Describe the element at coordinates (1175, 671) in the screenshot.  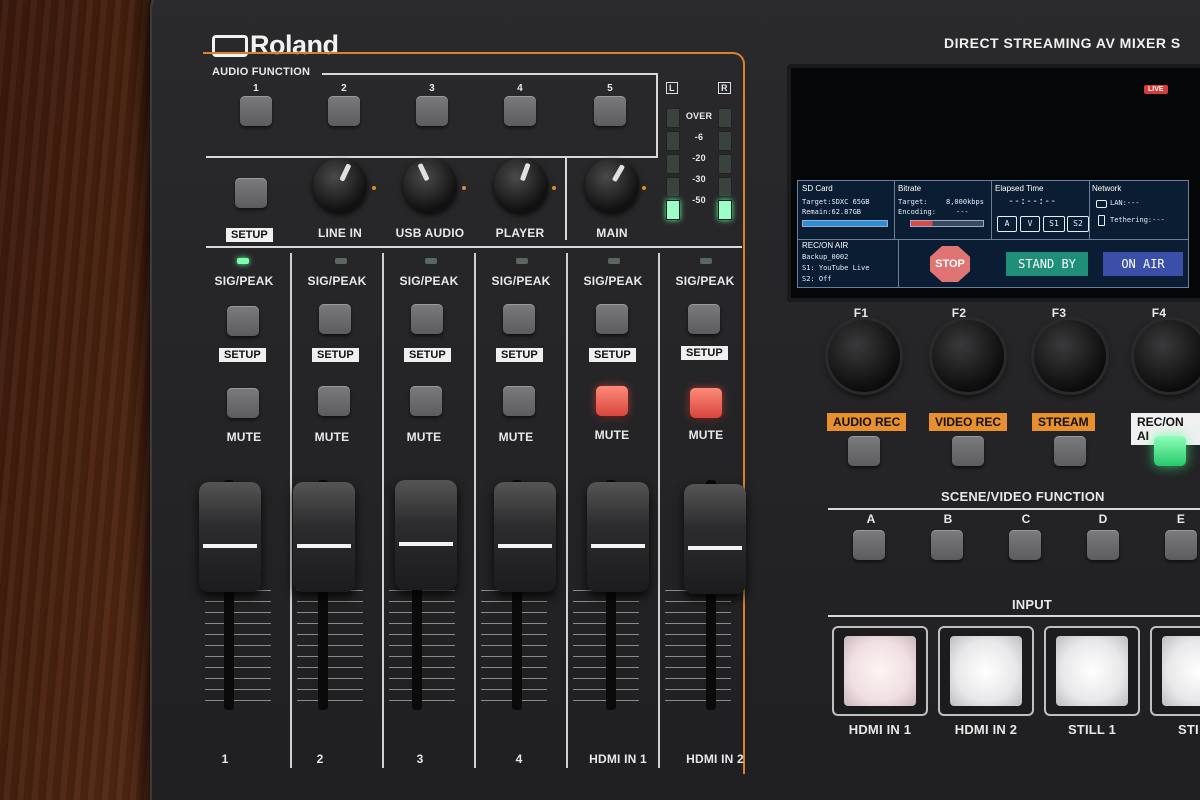
I see `input-still-2-button` at that location.